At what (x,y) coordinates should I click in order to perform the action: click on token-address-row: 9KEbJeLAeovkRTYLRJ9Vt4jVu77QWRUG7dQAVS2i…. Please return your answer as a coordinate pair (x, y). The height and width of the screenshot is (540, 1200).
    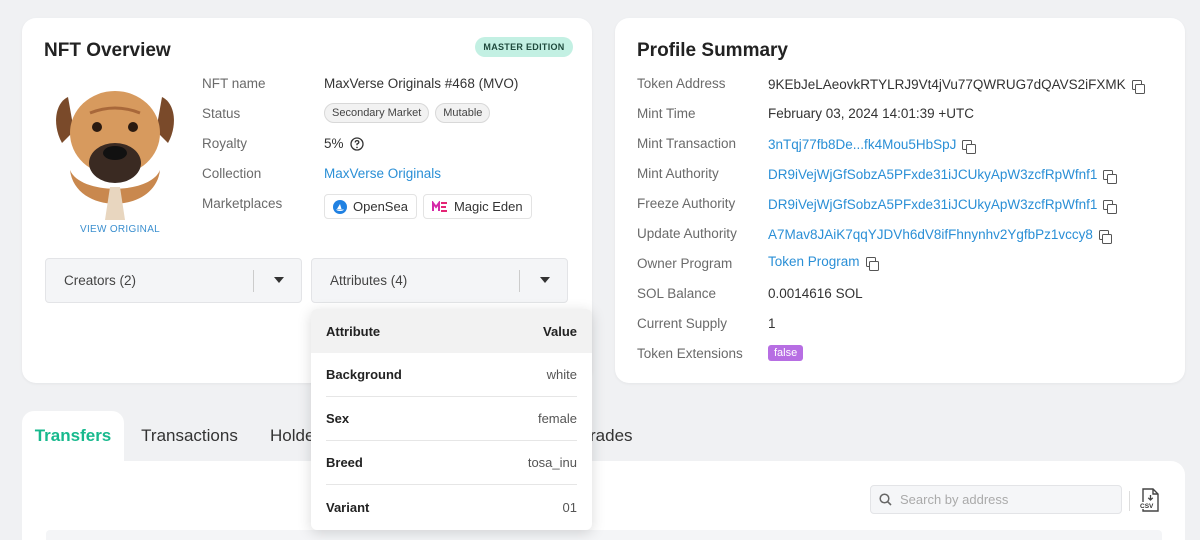
    Looking at the image, I should click on (957, 85).